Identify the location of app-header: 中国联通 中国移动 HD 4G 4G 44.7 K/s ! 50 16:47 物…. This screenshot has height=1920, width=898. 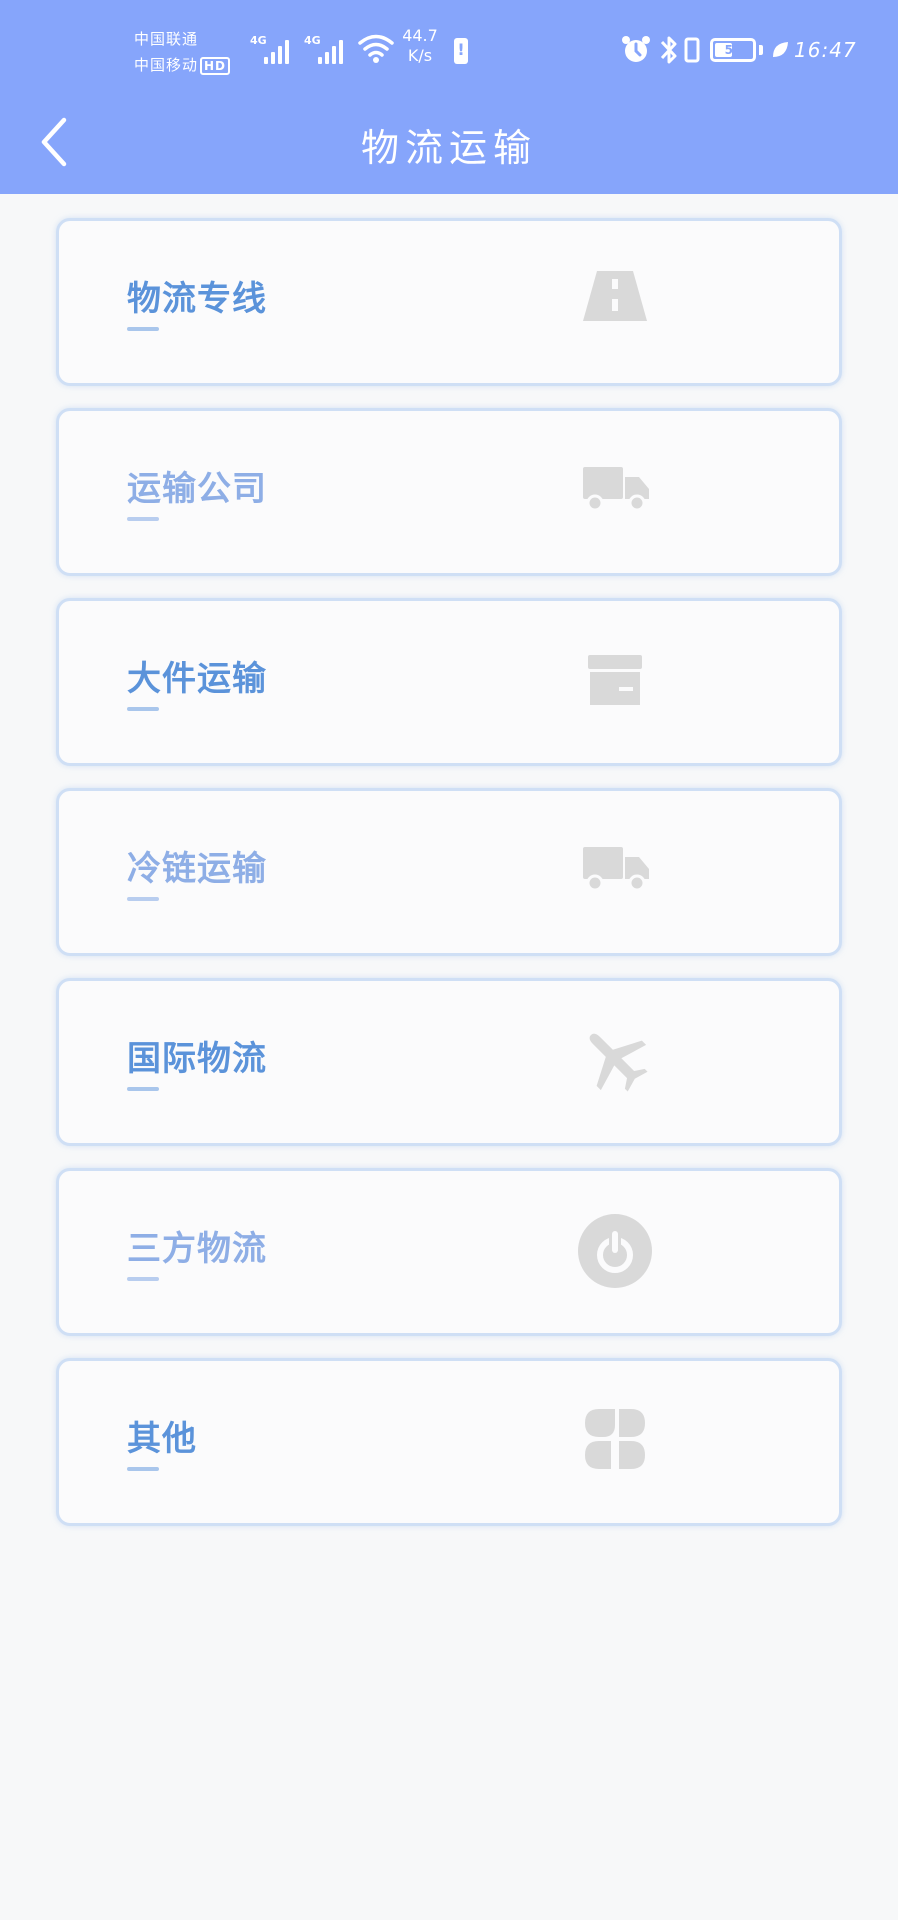
(449, 97).